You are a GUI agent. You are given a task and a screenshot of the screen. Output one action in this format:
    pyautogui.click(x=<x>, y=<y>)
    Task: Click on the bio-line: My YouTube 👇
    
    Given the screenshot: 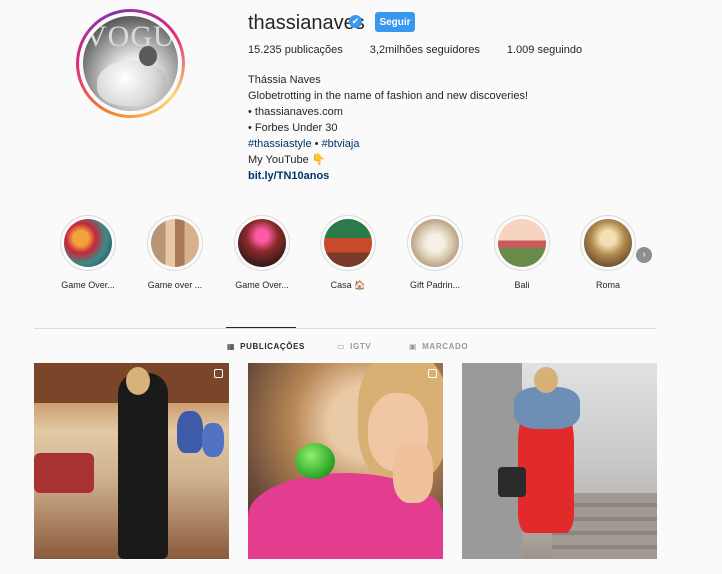 What is the action you would take?
    pyautogui.click(x=287, y=160)
    